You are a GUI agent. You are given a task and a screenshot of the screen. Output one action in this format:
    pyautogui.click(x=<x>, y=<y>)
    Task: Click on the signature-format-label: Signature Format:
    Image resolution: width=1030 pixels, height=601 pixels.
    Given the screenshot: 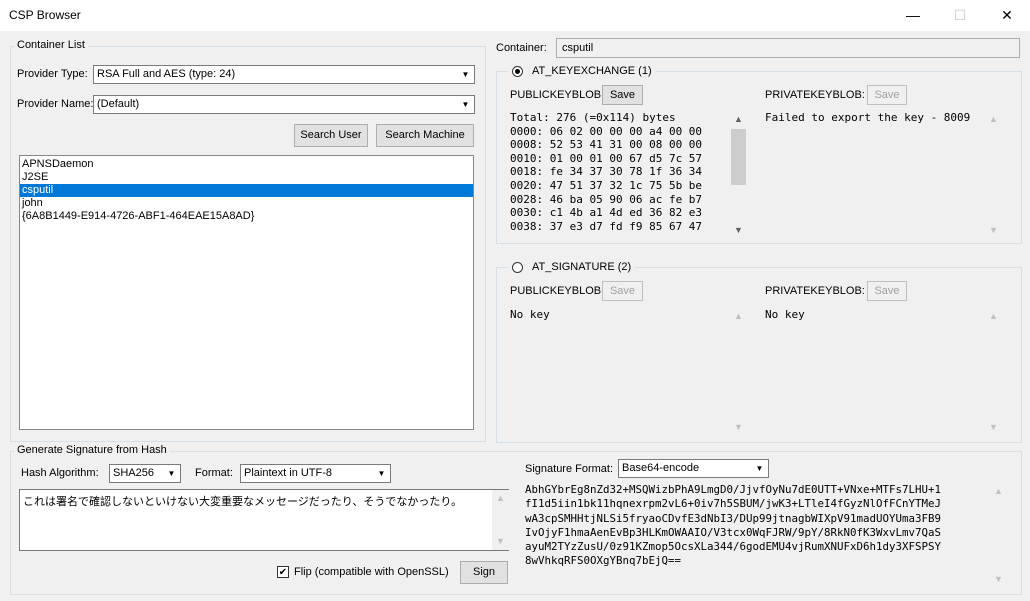 What is the action you would take?
    pyautogui.click(x=569, y=469)
    